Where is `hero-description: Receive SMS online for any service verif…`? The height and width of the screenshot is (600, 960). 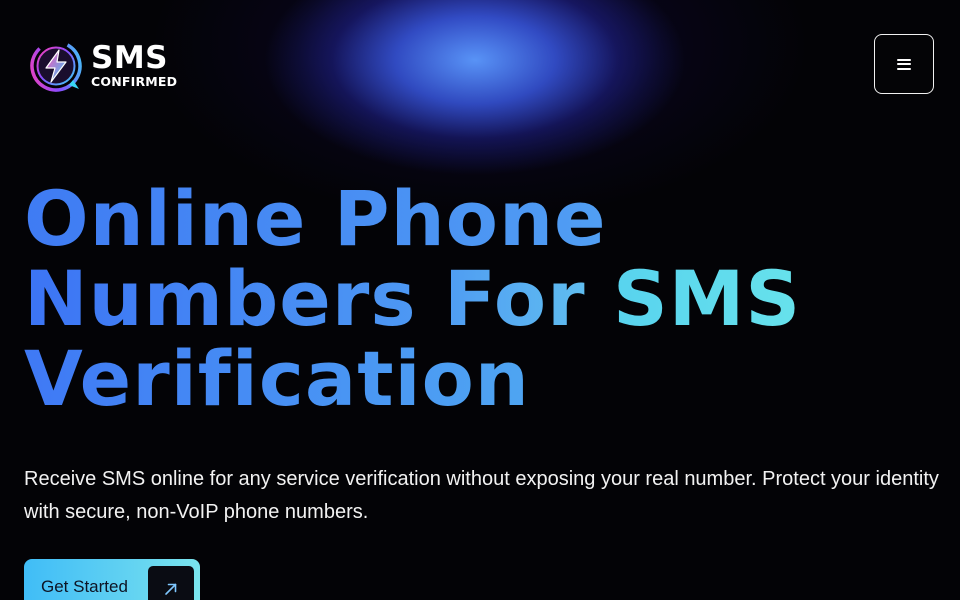 hero-description: Receive SMS online for any service verif… is located at coordinates (481, 495).